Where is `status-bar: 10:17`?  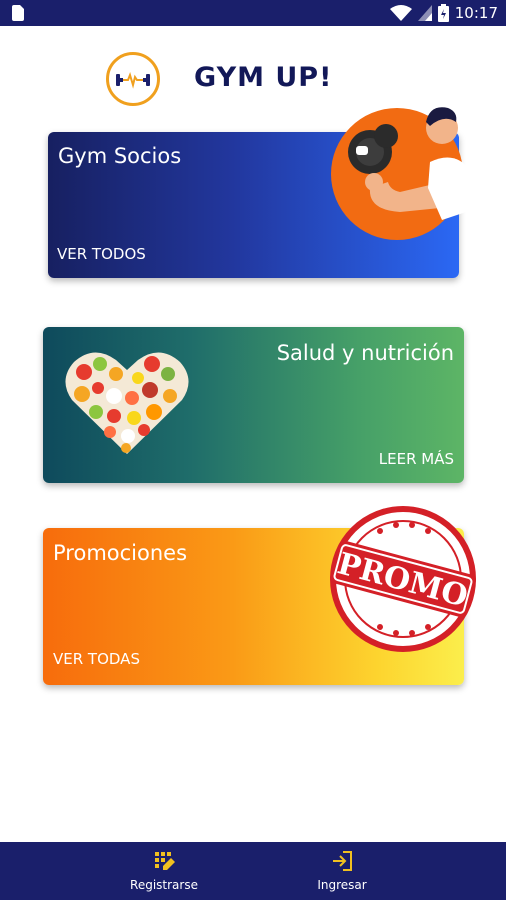 status-bar: 10:17 is located at coordinates (253, 13).